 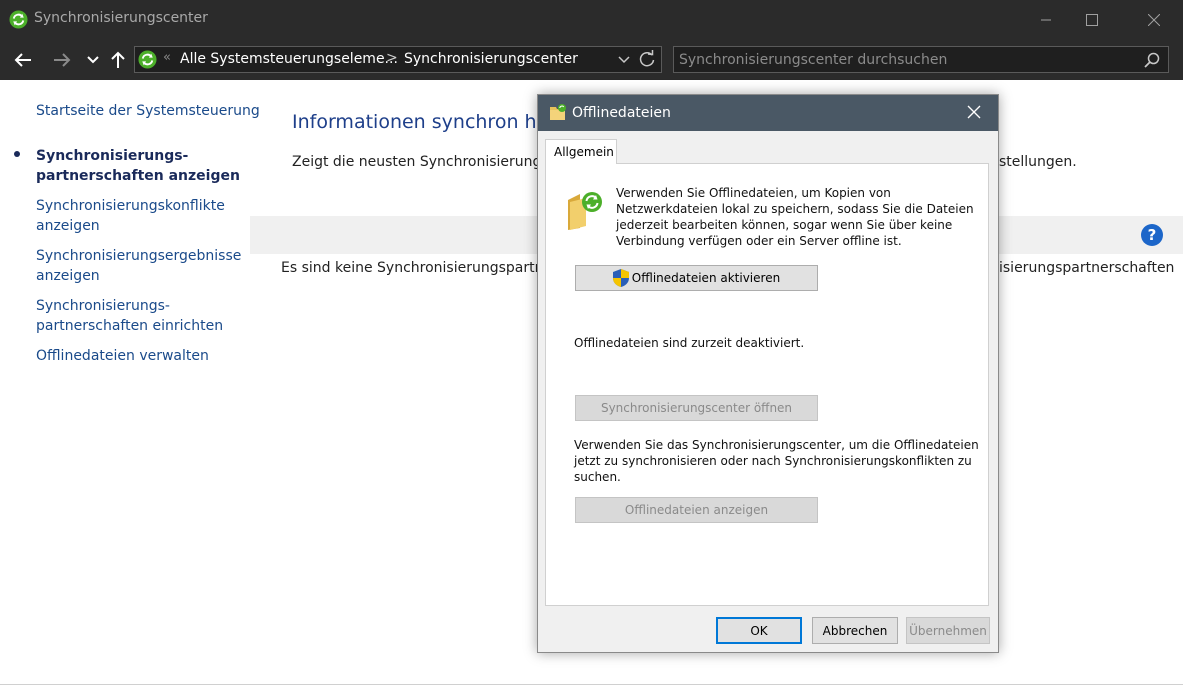 I want to click on maximize-button, so click(x=1092, y=20).